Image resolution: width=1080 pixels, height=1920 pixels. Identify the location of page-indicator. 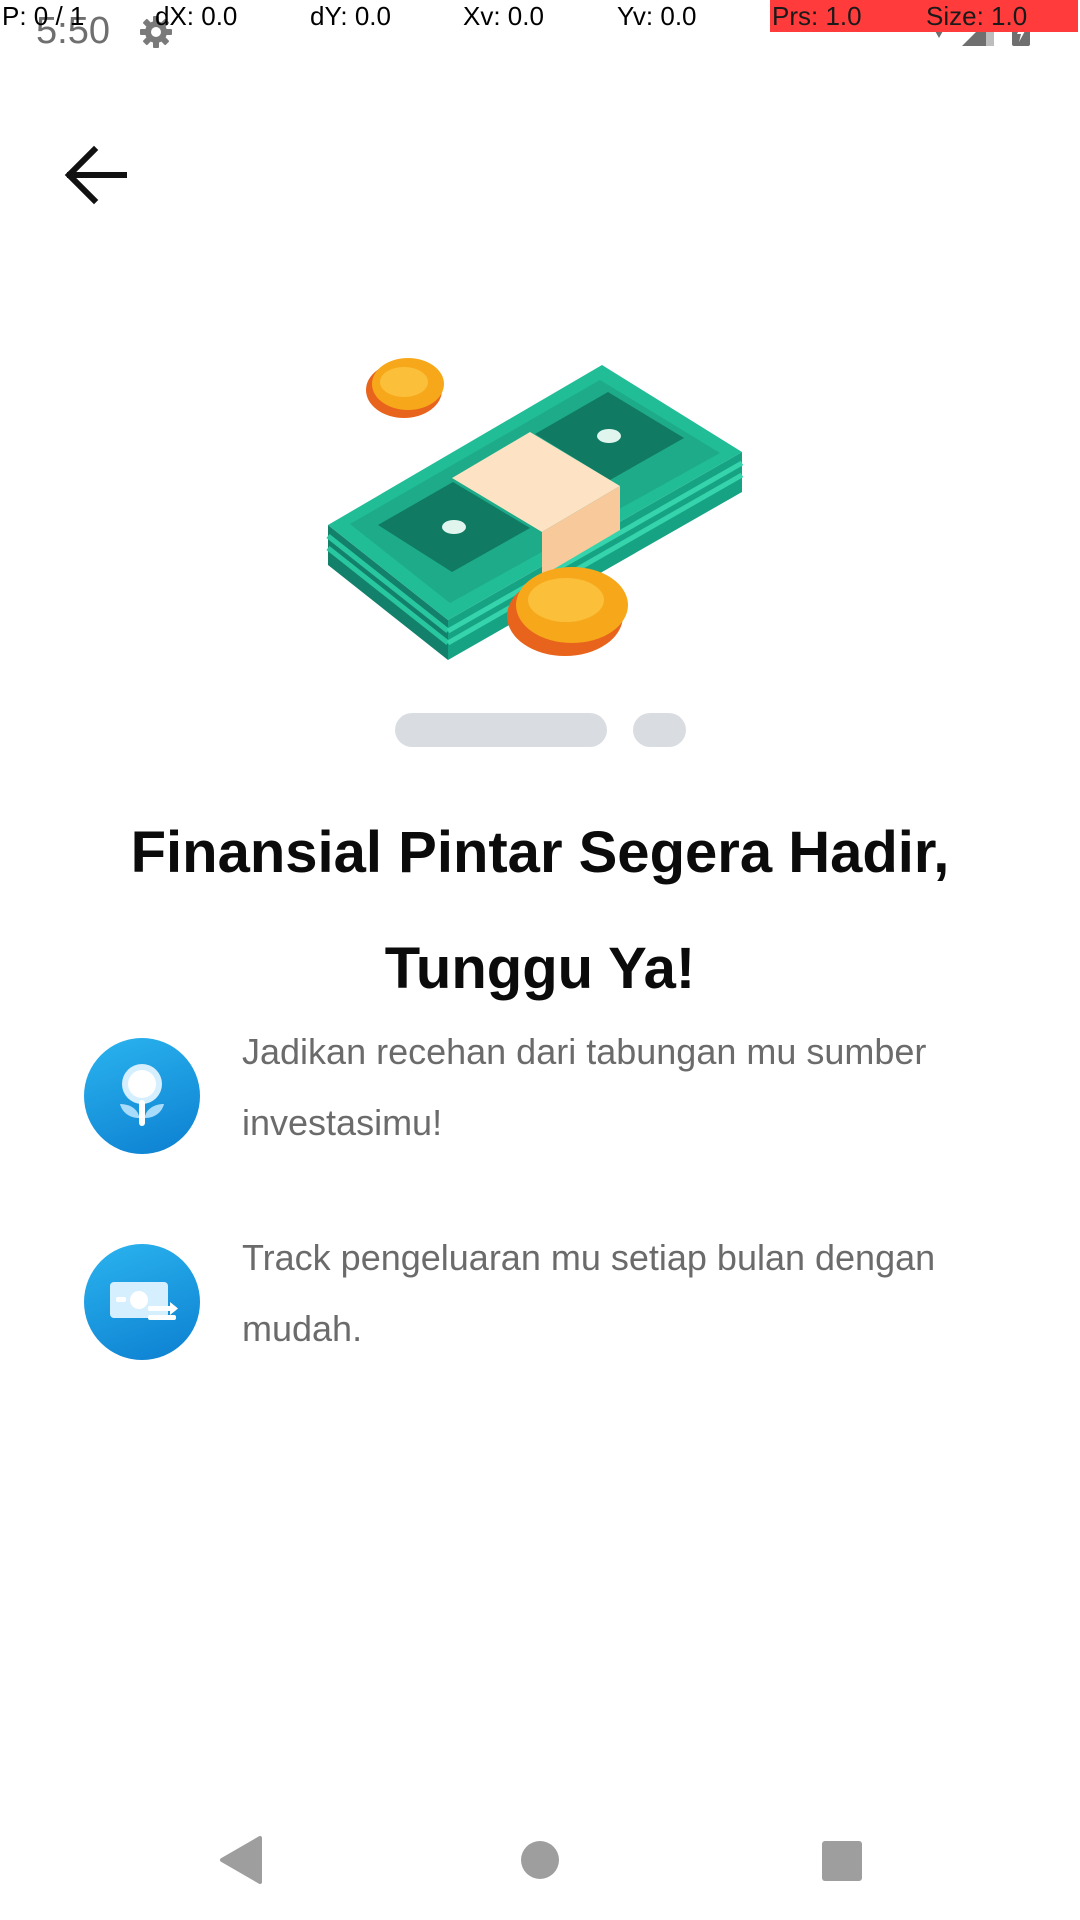
(540, 730).